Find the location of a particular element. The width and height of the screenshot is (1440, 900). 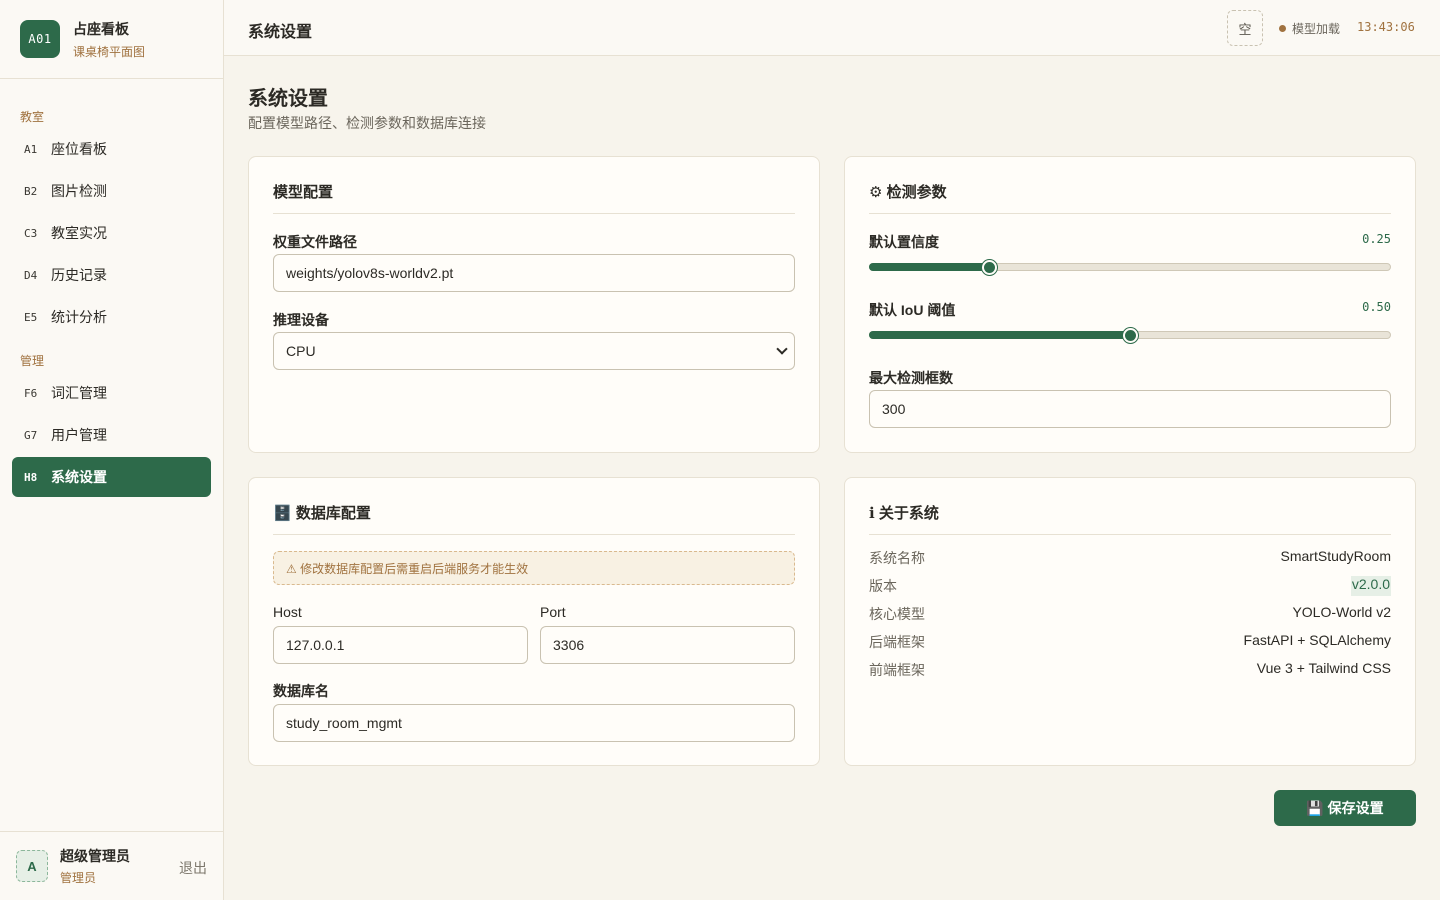

model-status: 模型加载 is located at coordinates (1309, 28).